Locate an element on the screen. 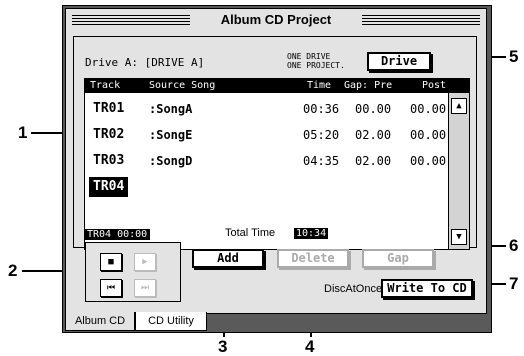 The image size is (524, 356). stop-icon: ■ is located at coordinates (111, 262).